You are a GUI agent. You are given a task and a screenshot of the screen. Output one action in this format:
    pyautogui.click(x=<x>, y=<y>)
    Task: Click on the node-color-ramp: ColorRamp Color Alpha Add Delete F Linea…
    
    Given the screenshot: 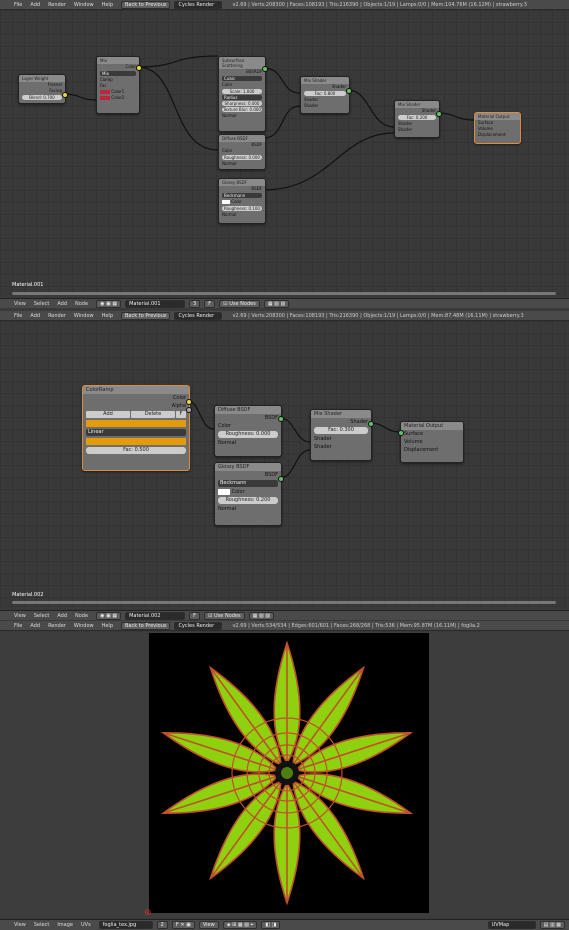 What is the action you would take?
    pyautogui.click(x=136, y=428)
    